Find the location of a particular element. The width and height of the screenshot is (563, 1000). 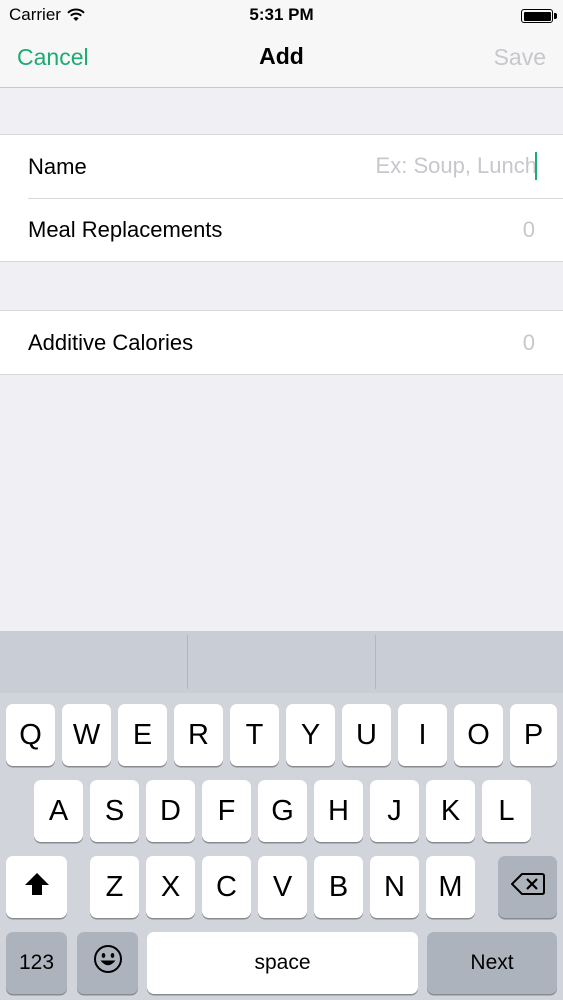

shift-key is located at coordinates (36, 887).